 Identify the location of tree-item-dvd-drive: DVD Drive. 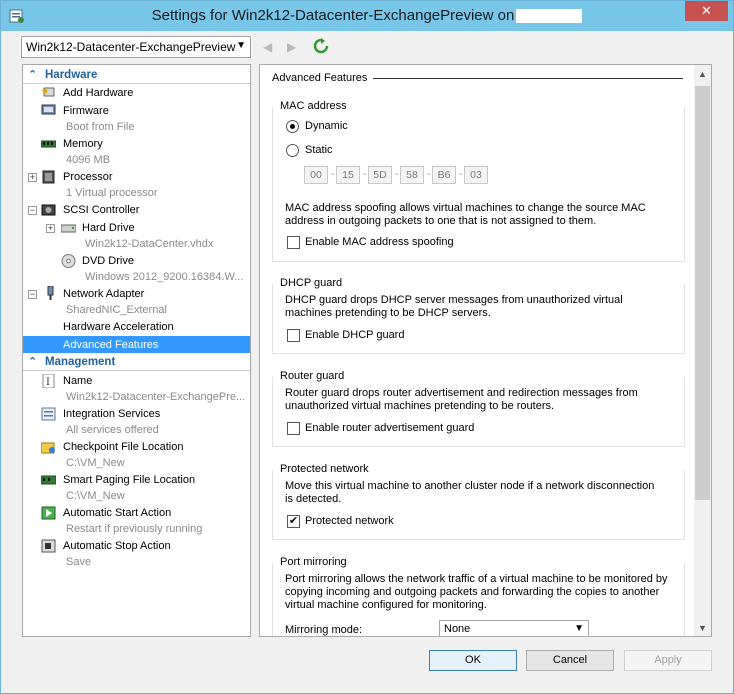
(108, 261).